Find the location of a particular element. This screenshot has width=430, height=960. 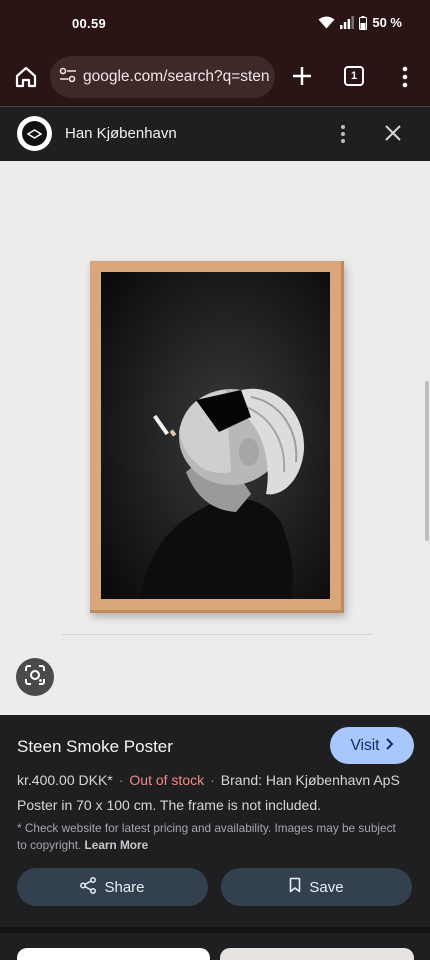

product-title: Steen Smoke Poster is located at coordinates (95, 746).